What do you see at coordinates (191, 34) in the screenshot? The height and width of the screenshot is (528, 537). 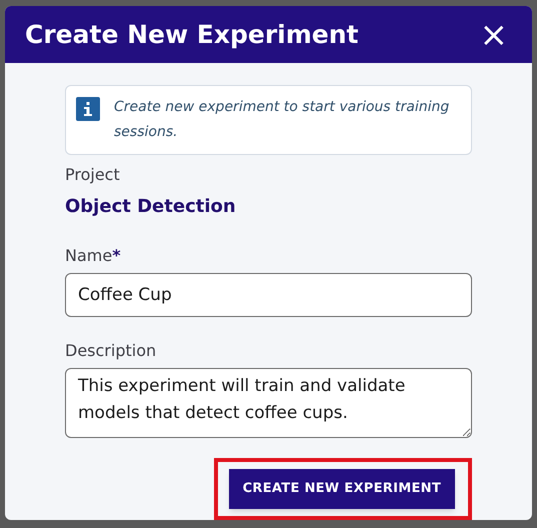 I see `dialog-title: Create New Experiment` at bounding box center [191, 34].